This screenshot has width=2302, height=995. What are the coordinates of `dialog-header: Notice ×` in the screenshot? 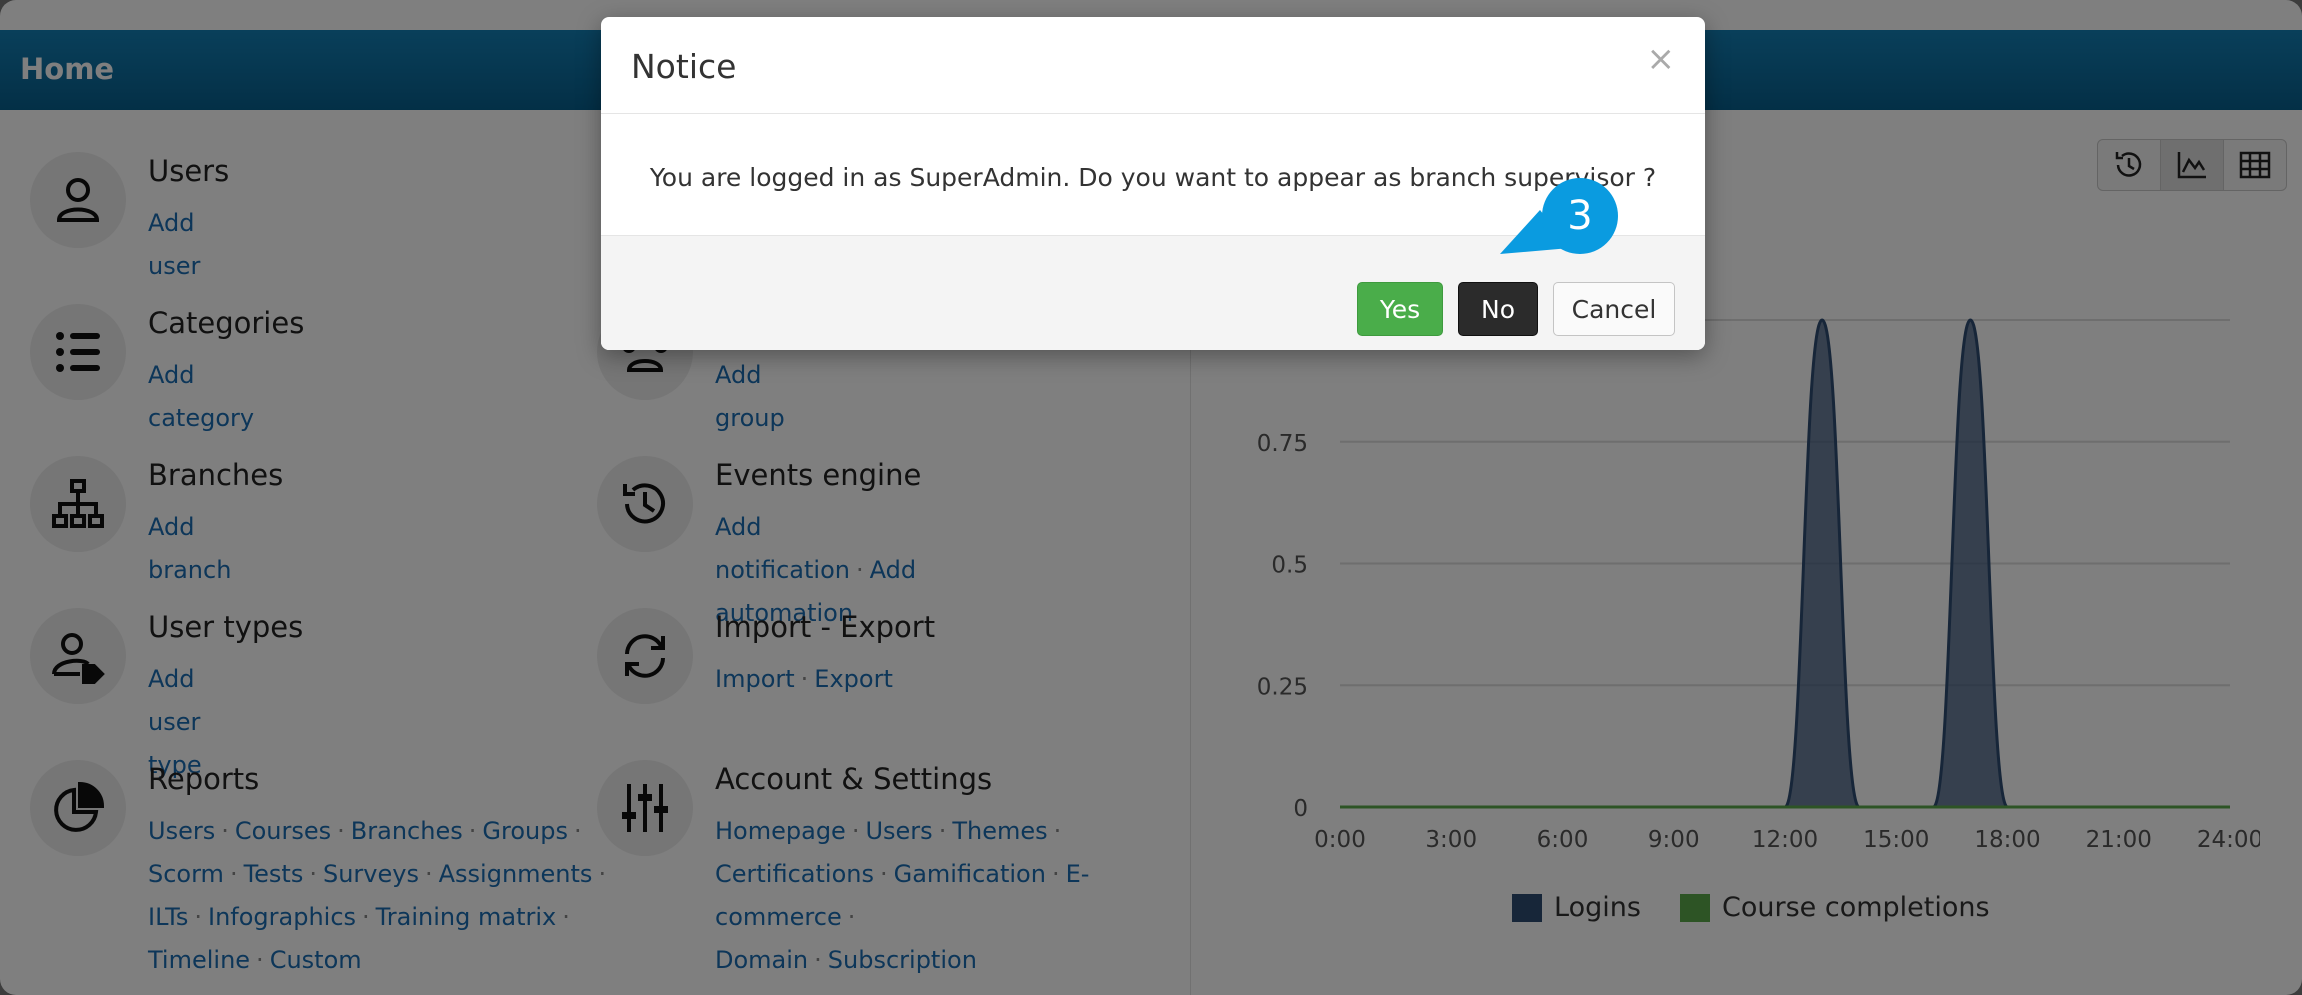 It's located at (1153, 65).